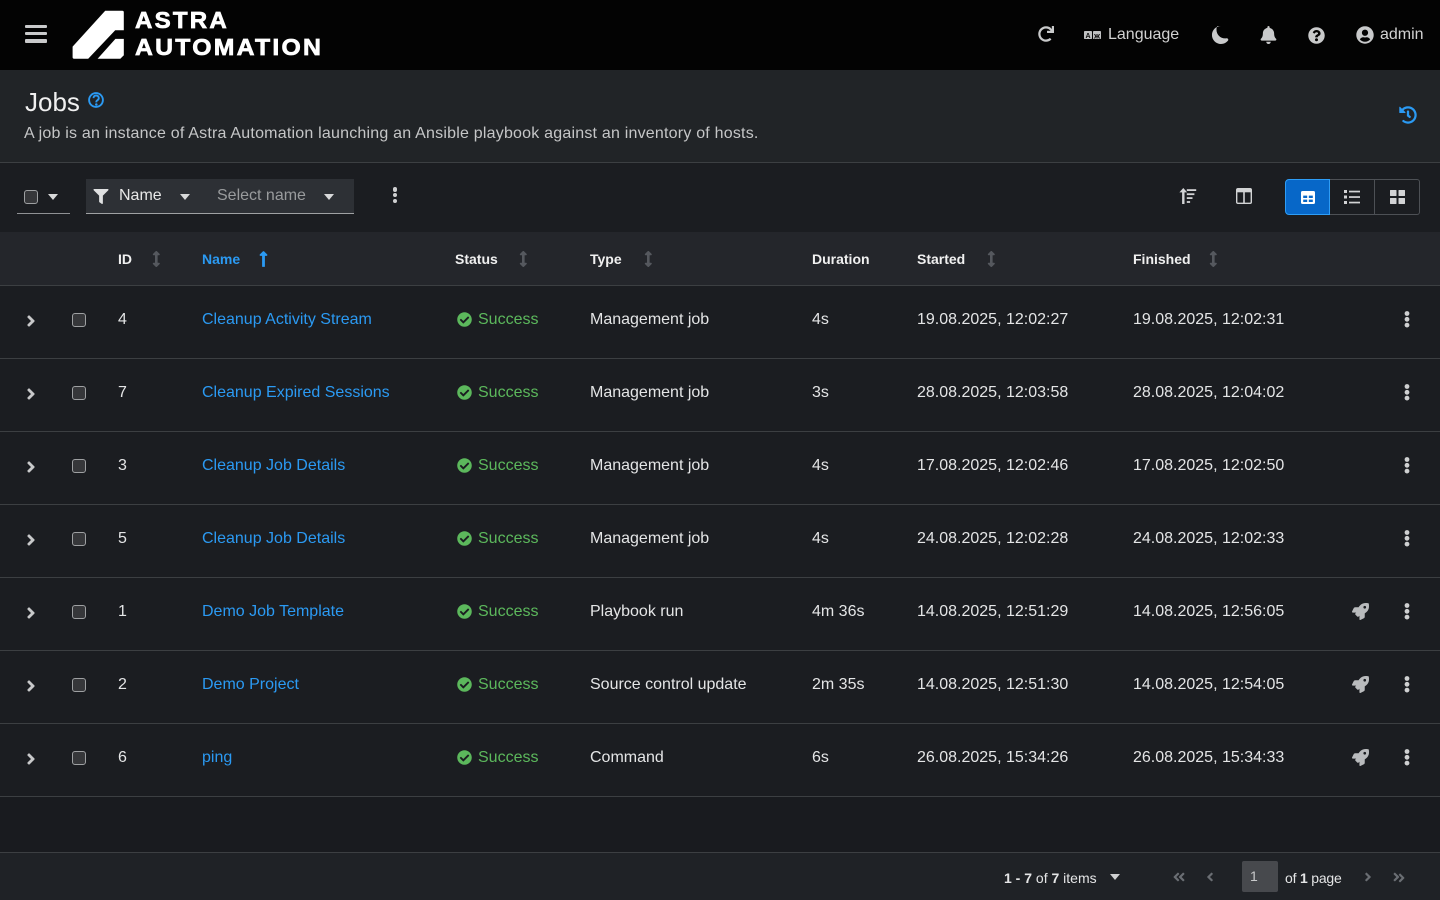 Image resolution: width=1440 pixels, height=900 pixels. I want to click on svg-text: A, so click(1087, 36).